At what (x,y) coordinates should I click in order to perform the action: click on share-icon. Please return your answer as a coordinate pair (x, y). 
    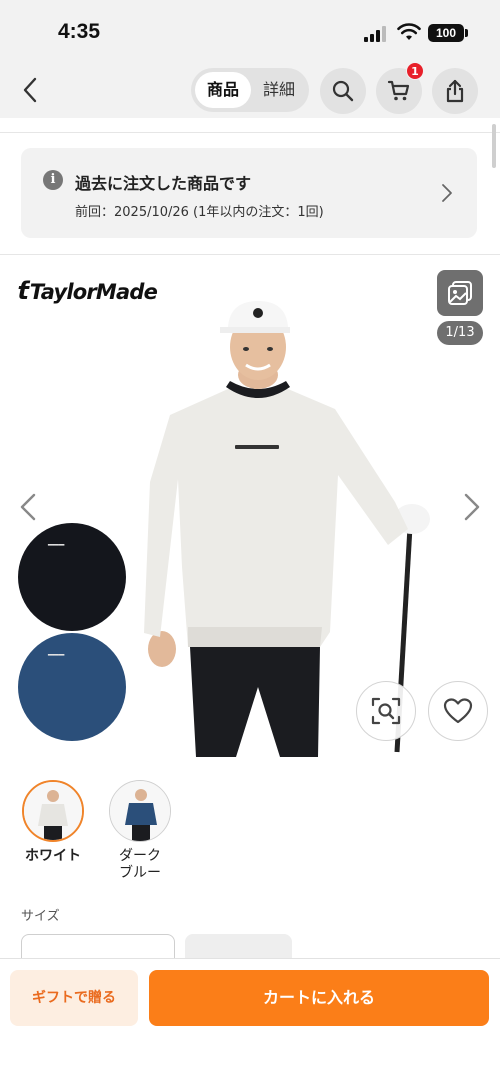
    Looking at the image, I should click on (455, 91).